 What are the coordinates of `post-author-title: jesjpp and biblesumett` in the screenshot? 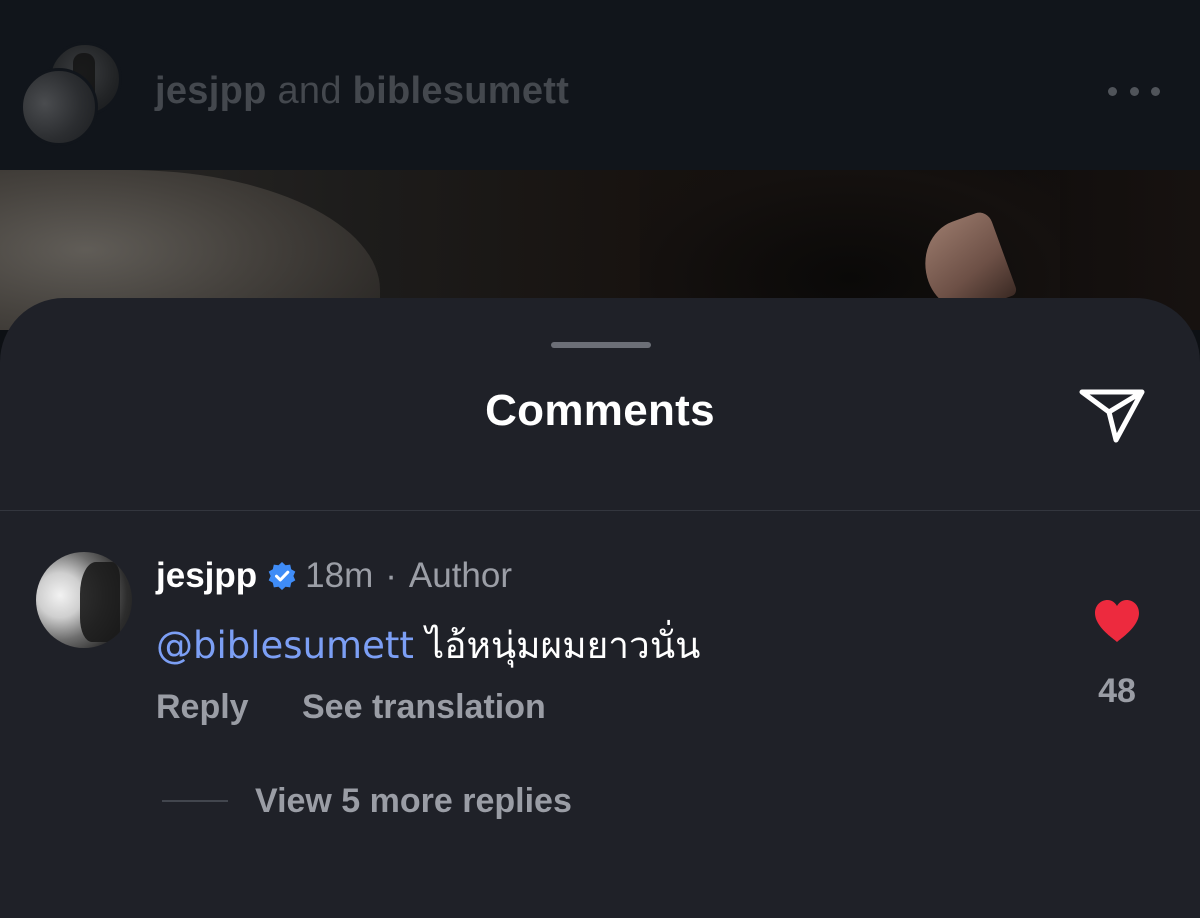 It's located at (362, 91).